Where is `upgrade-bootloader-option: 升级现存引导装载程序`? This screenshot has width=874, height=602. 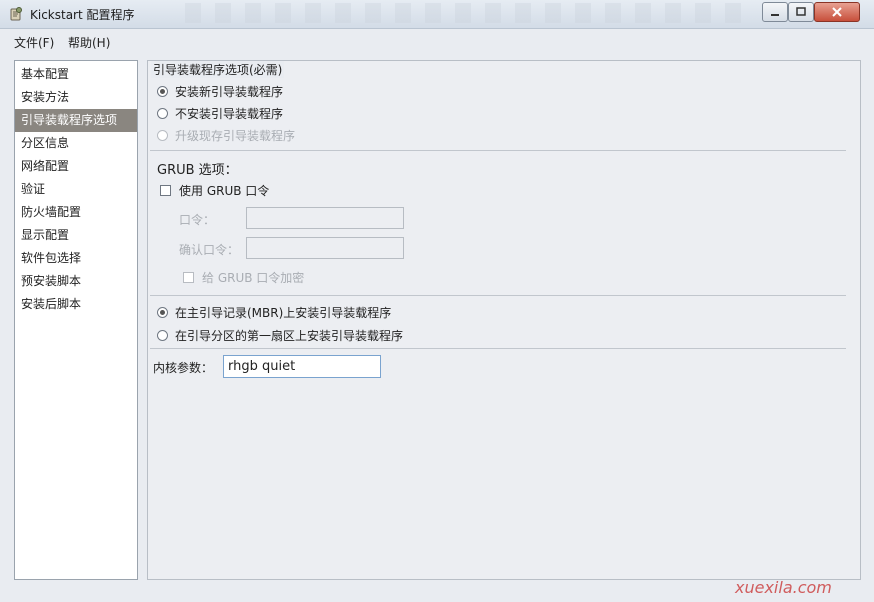 upgrade-bootloader-option: 升级现存引导装载程序 is located at coordinates (226, 135).